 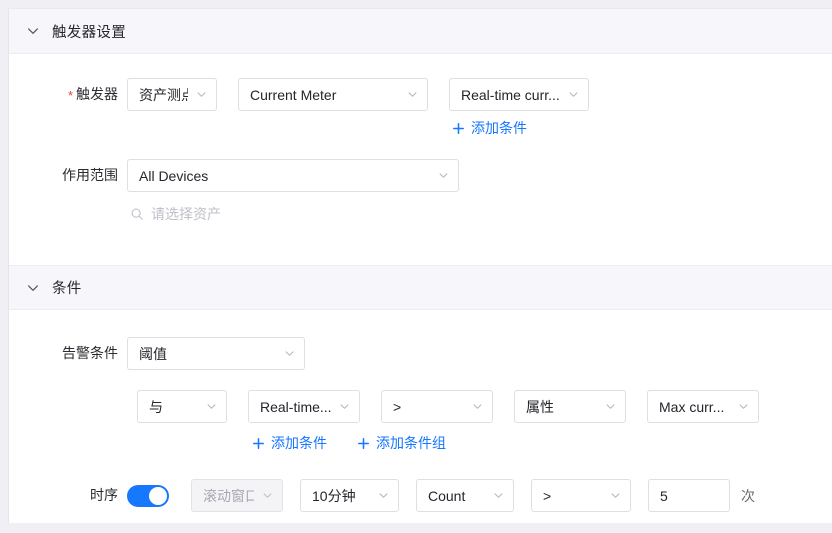 What do you see at coordinates (581, 495) in the screenshot?
I see `timing-operator-select: >` at bounding box center [581, 495].